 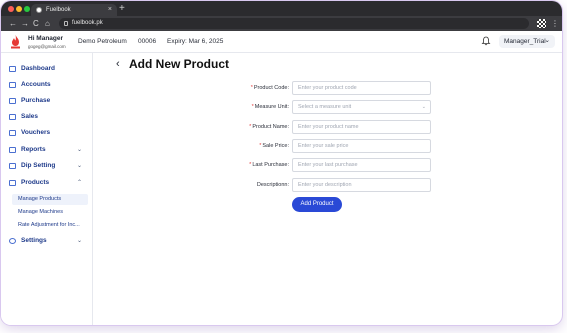 I want to click on new-tab-button: +, so click(x=122, y=9).